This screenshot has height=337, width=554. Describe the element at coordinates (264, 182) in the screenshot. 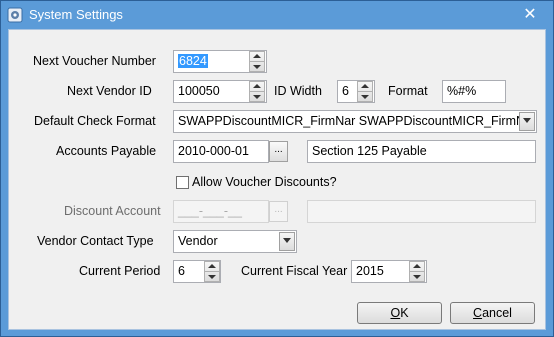

I see `allow-voucher-discounts-label: Allow Voucher Discounts?` at that location.